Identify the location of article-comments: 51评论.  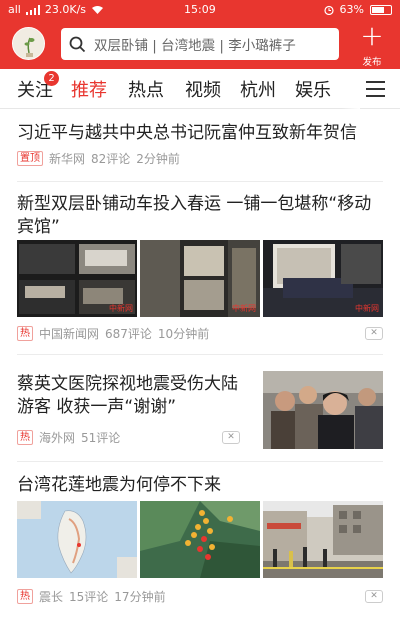
(101, 438).